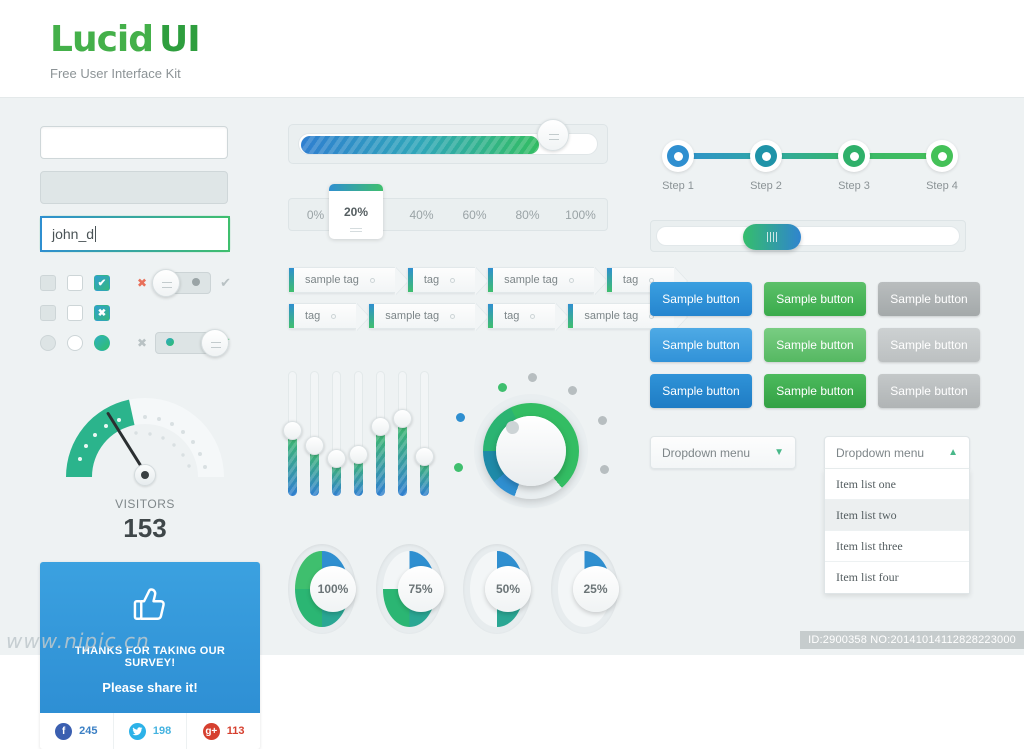  I want to click on donut-chart: 50%, so click(497, 589).